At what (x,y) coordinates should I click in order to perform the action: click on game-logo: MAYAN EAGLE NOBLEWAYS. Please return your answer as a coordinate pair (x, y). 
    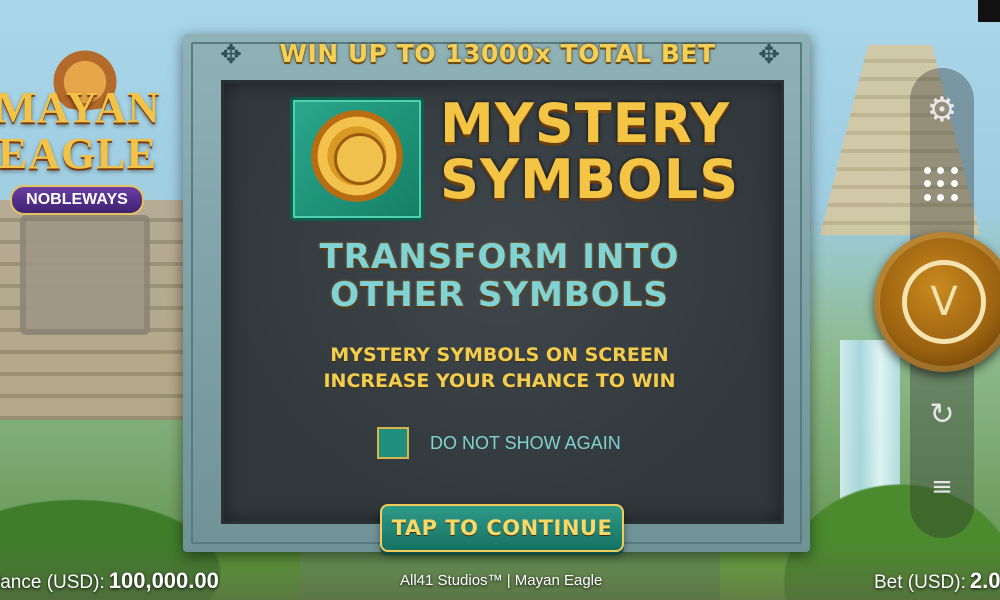
    Looking at the image, I should click on (82, 125).